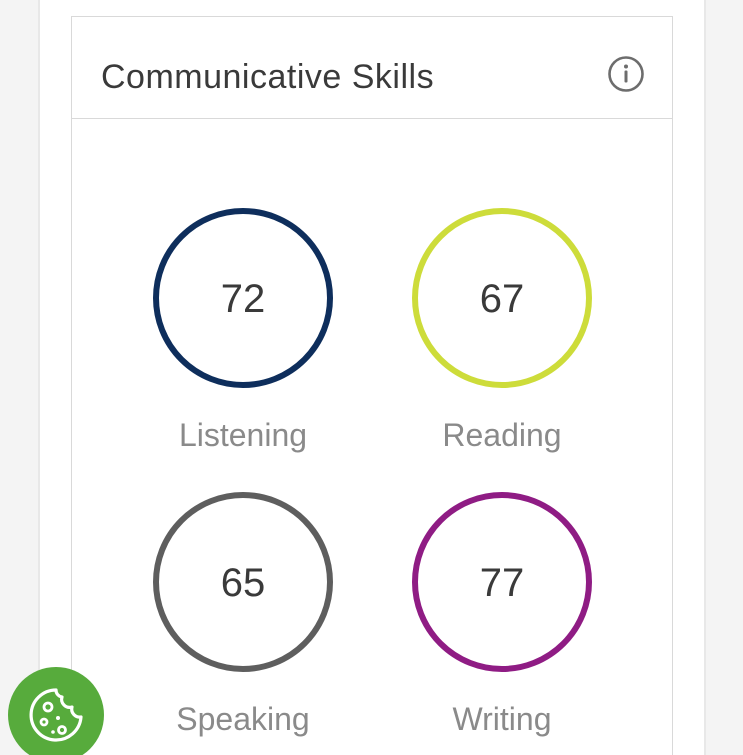  I want to click on writing-score-ring: 77, so click(502, 582).